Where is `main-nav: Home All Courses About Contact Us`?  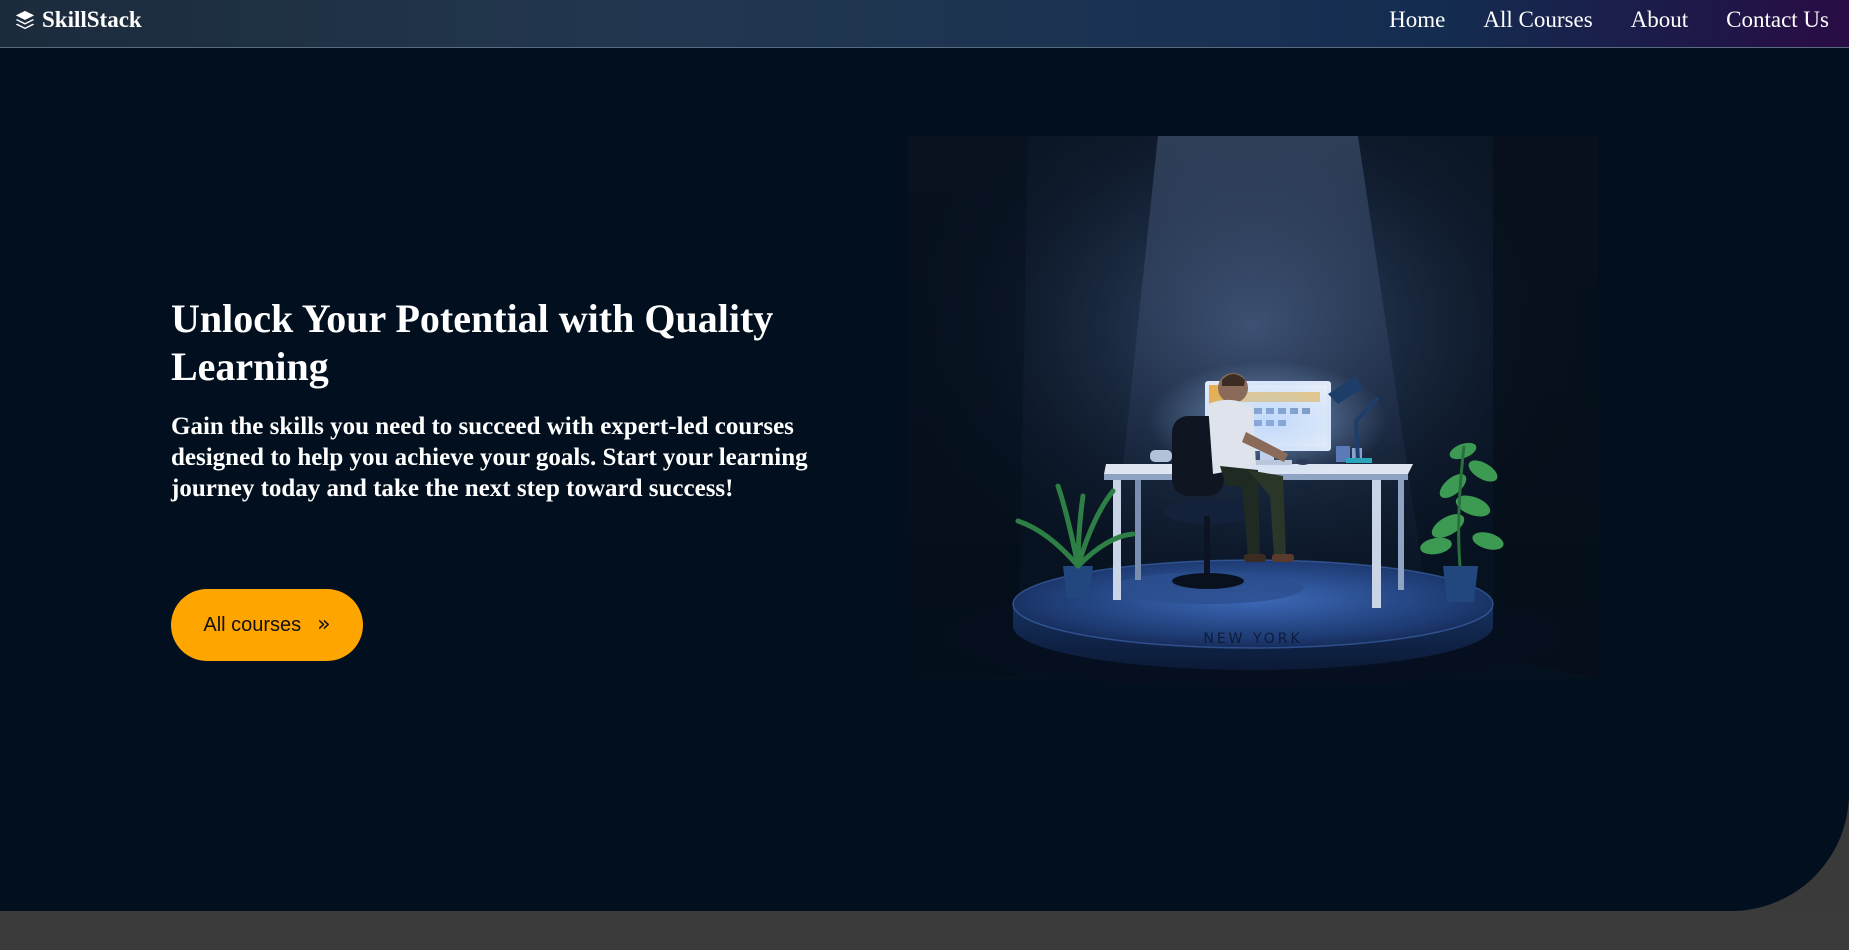 main-nav: Home All Courses About Contact Us is located at coordinates (1609, 20).